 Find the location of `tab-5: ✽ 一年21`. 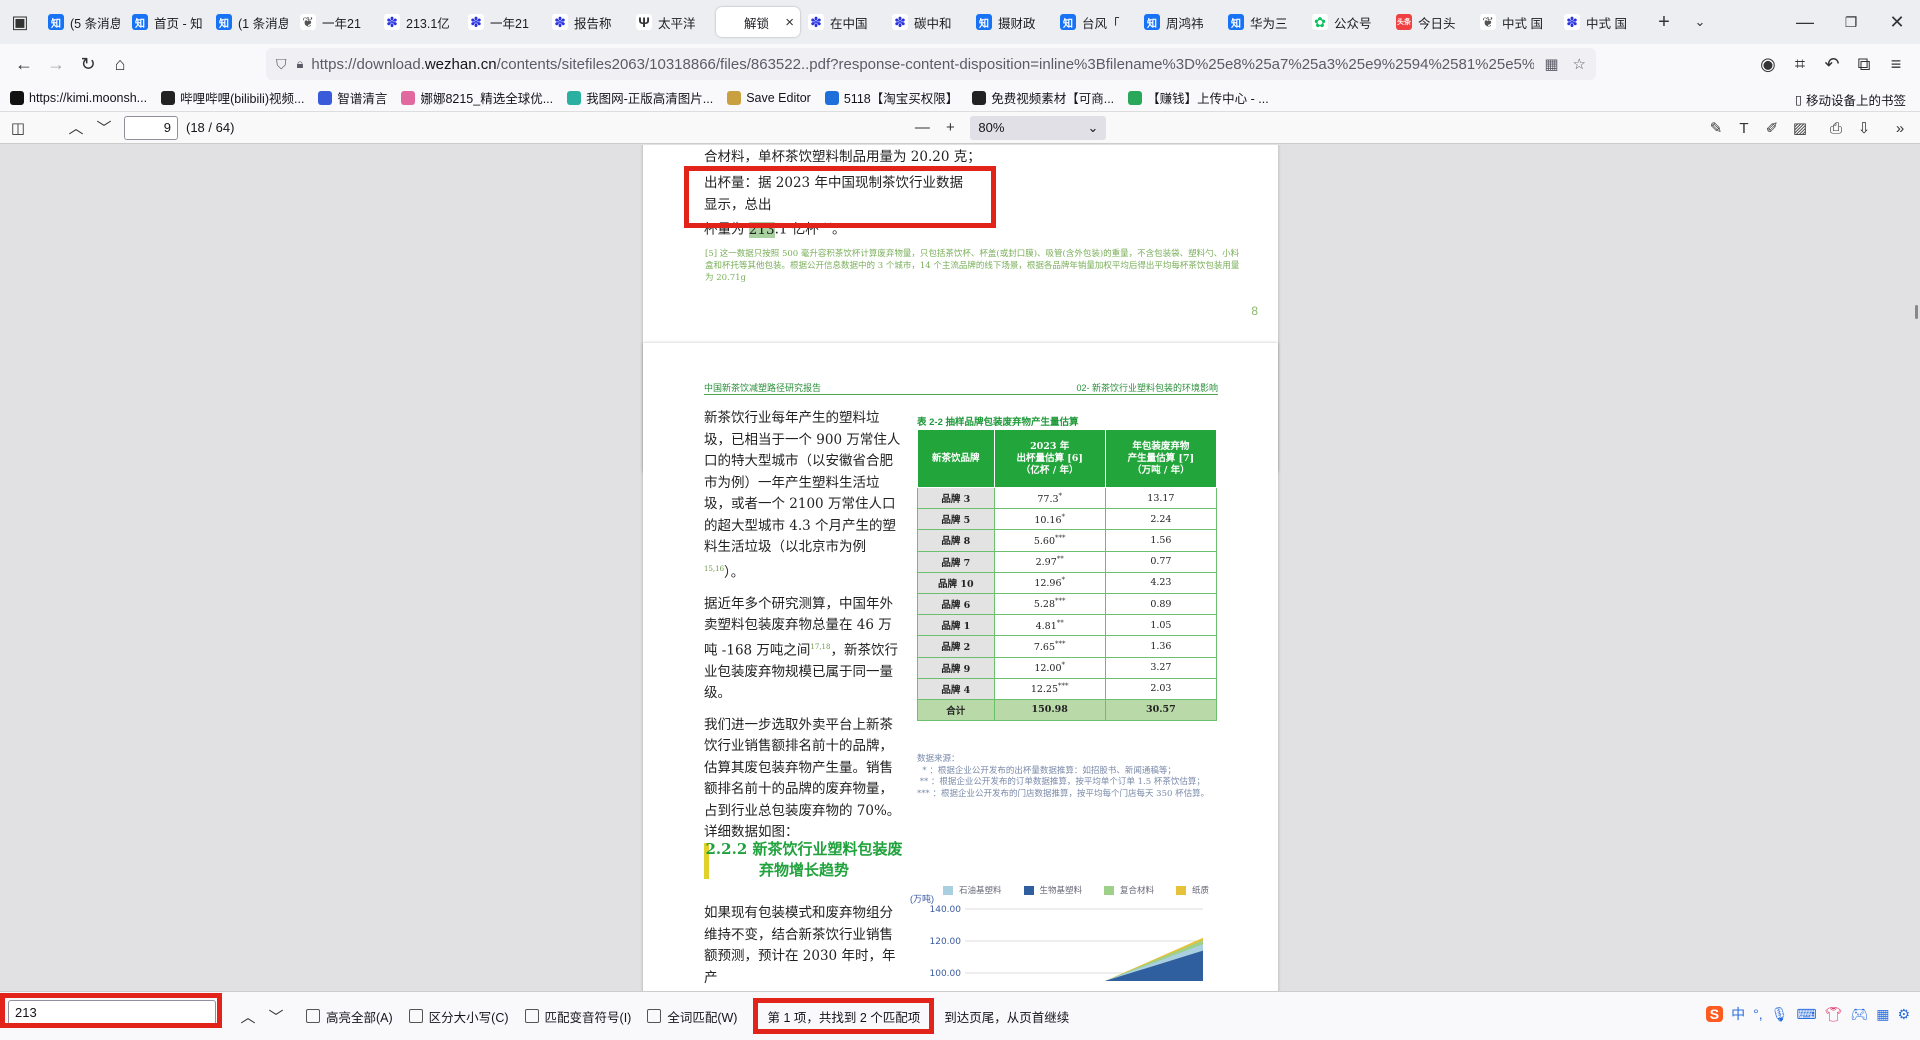

tab-5: ✽ 一年21 is located at coordinates (504, 22).